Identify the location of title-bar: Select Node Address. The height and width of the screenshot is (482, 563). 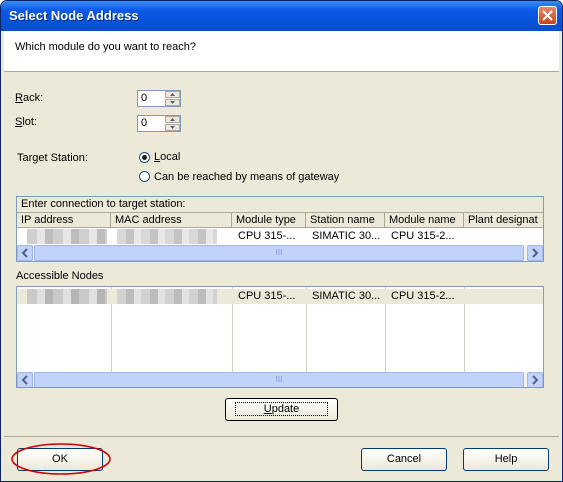
(281, 16).